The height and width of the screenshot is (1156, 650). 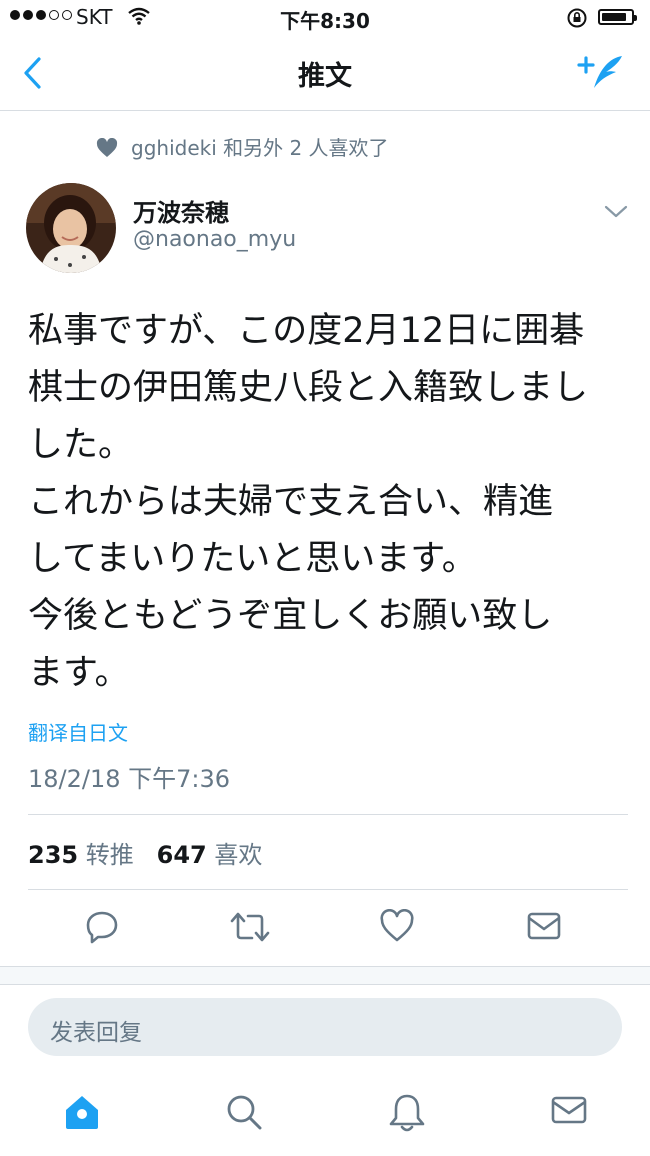 I want to click on liked-by-text: gghideki 和另外 2 人喜欢了, so click(x=260, y=146).